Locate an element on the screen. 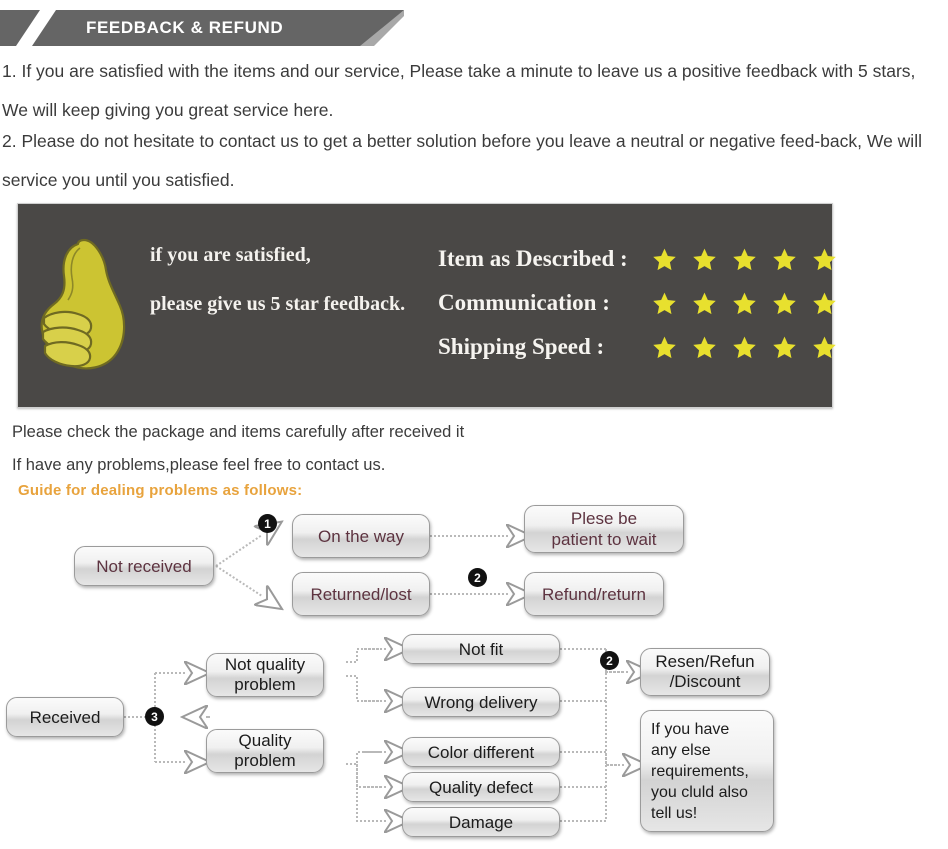 The image size is (948, 849). banner-title: FEEDBACK & REFUND is located at coordinates (185, 27).